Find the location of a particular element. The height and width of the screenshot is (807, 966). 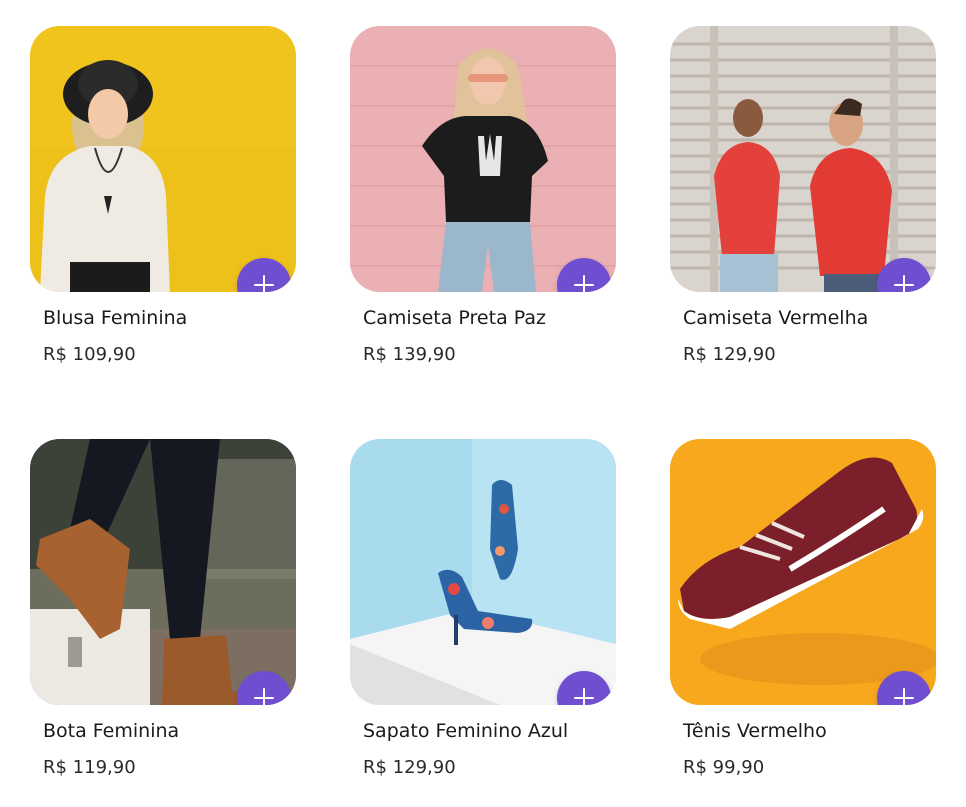

product-price: R$ 119,90 is located at coordinates (89, 767).